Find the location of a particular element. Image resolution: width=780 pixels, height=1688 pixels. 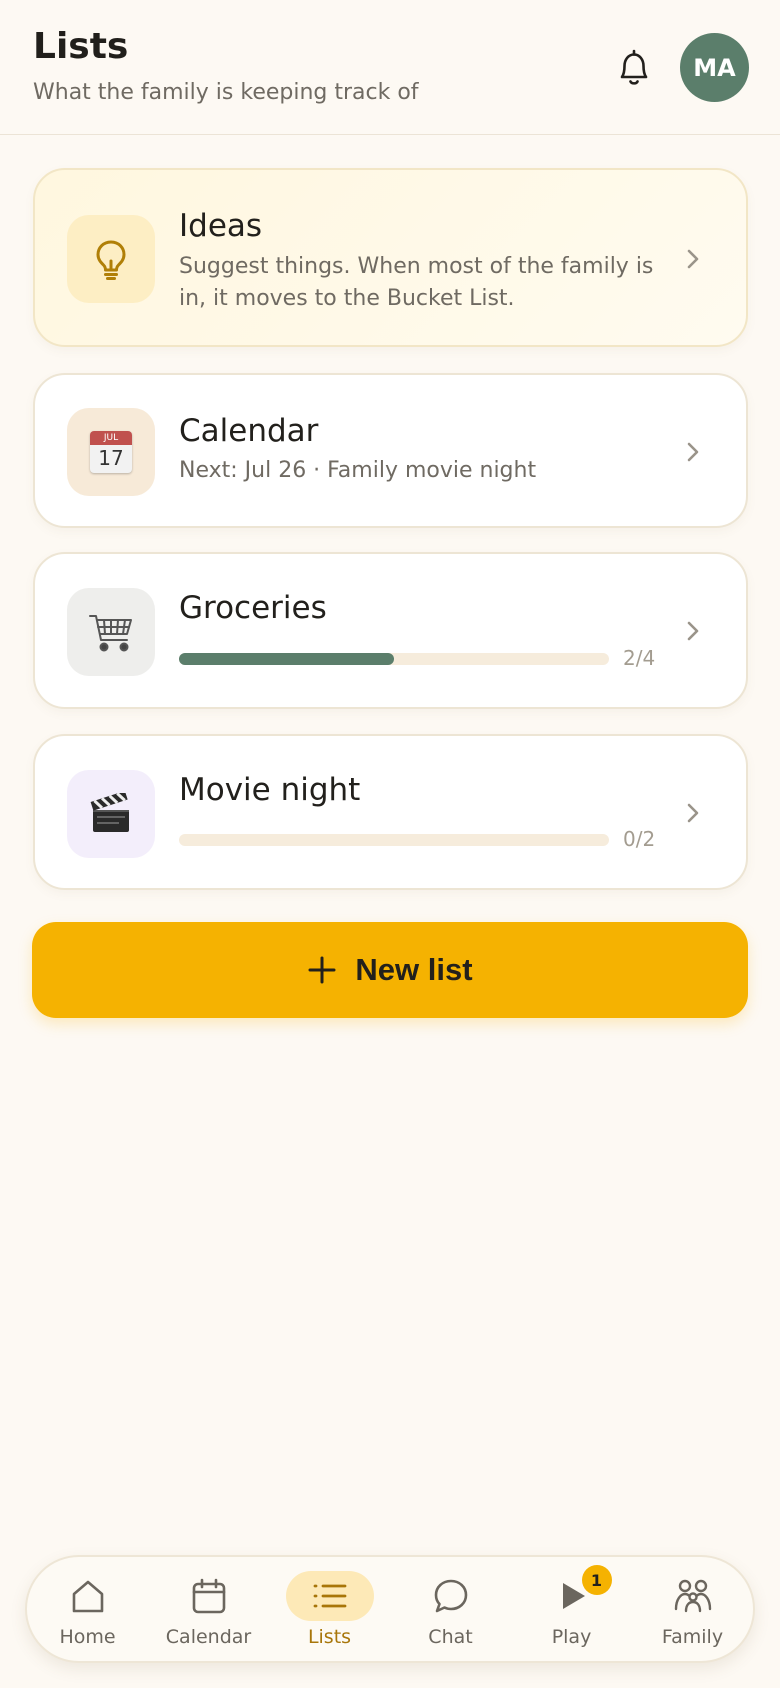

calendar-day-number: 17 is located at coordinates (111, 458).